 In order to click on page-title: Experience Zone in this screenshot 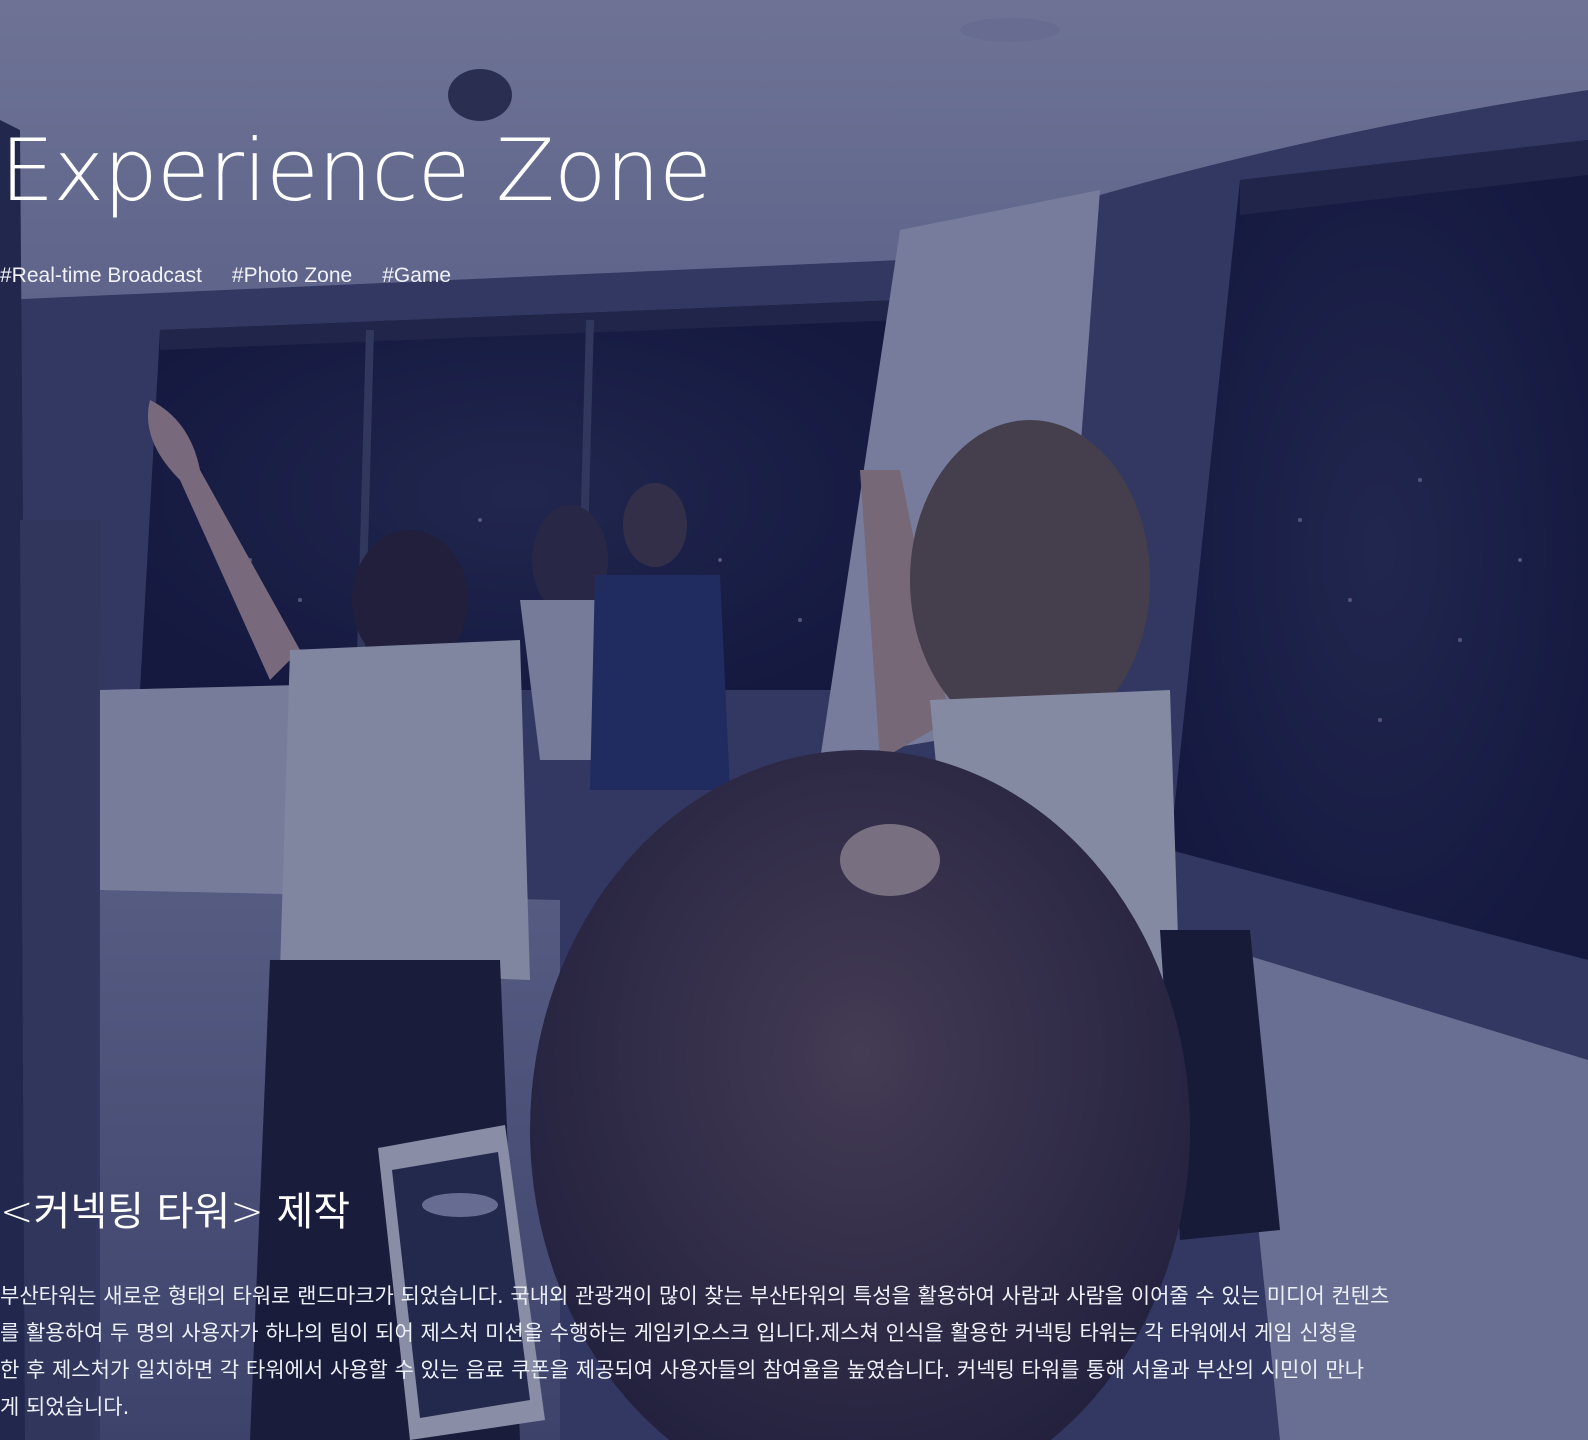, I will do `click(356, 171)`.